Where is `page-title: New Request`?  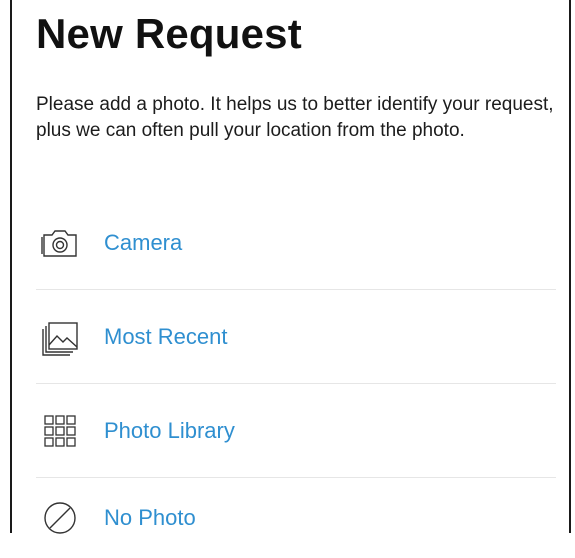
page-title: New Request is located at coordinates (169, 33).